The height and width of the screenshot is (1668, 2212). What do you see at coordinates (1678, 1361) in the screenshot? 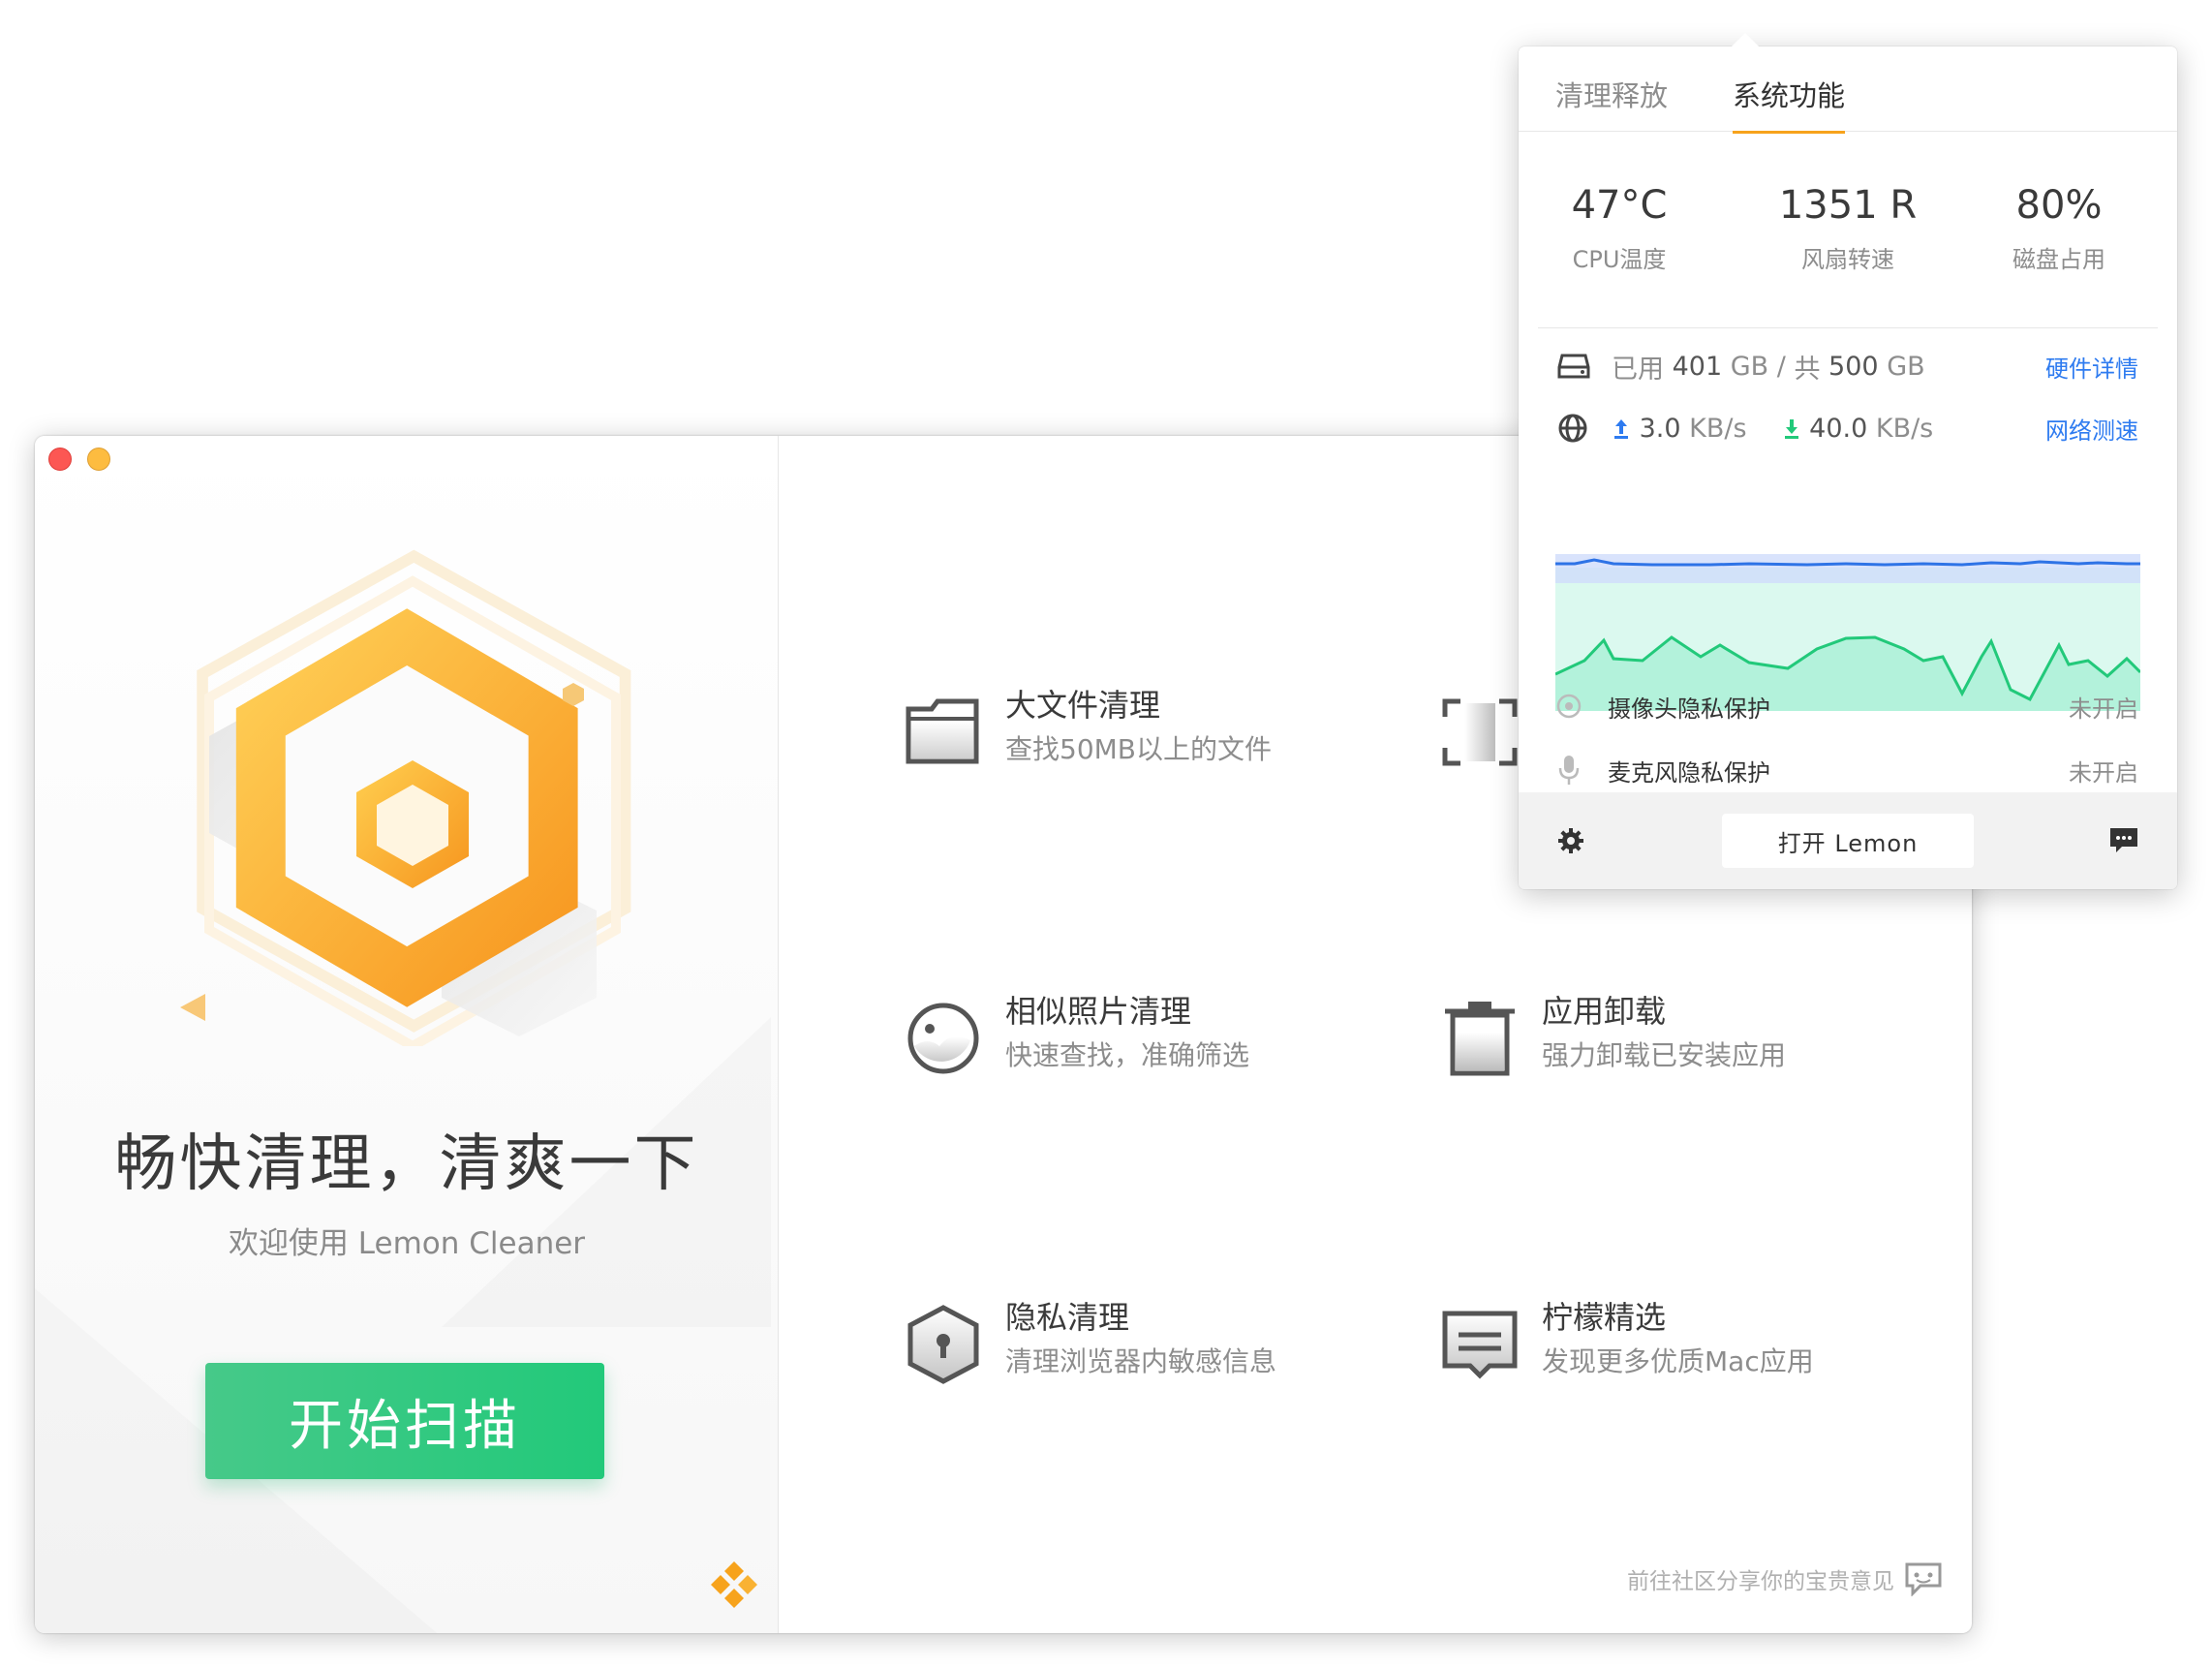
I see `feature-desc: 发现更多优质Mac应用` at bounding box center [1678, 1361].